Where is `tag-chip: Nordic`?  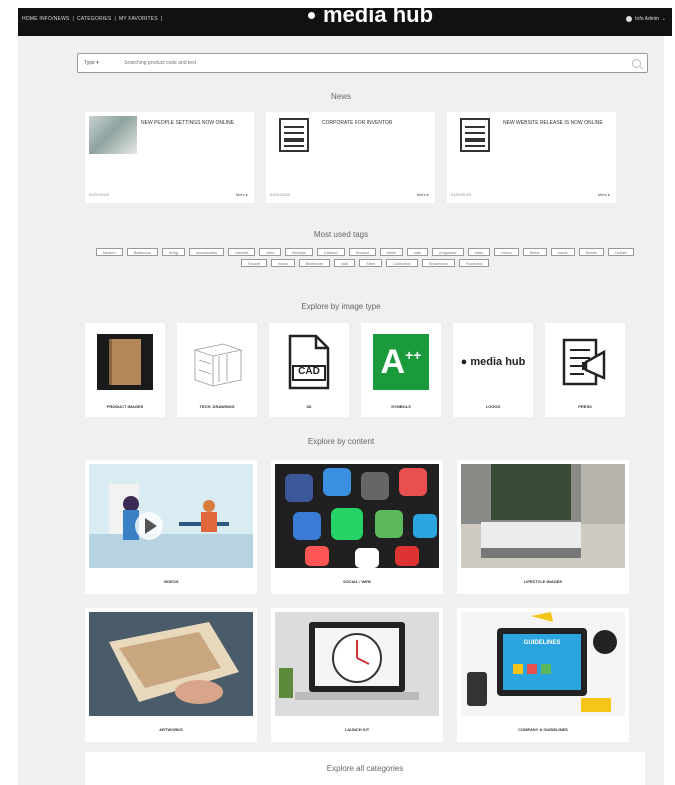
tag-chip: Nordic is located at coordinates (591, 252).